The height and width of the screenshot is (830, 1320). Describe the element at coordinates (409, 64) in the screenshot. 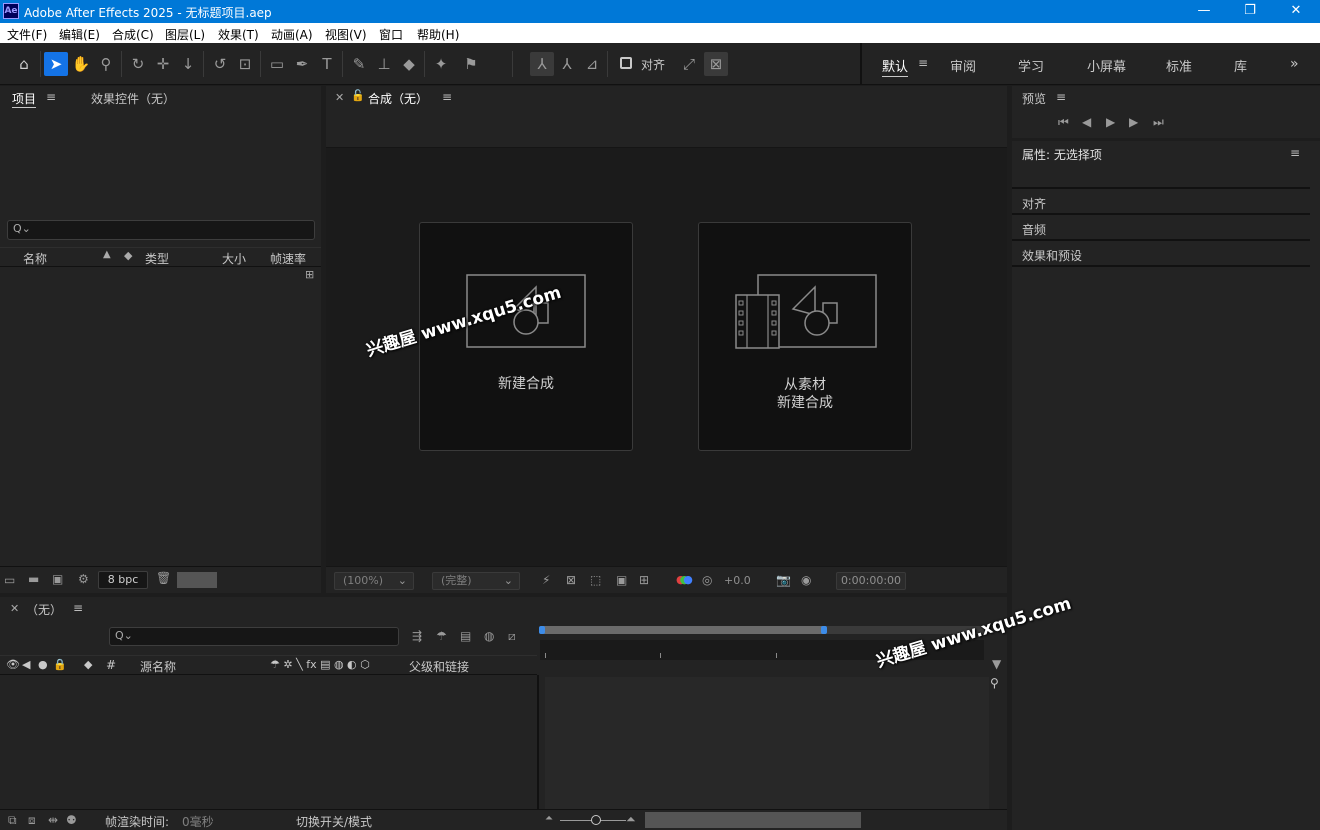

I see `eraser-tool-icon: ◆` at that location.